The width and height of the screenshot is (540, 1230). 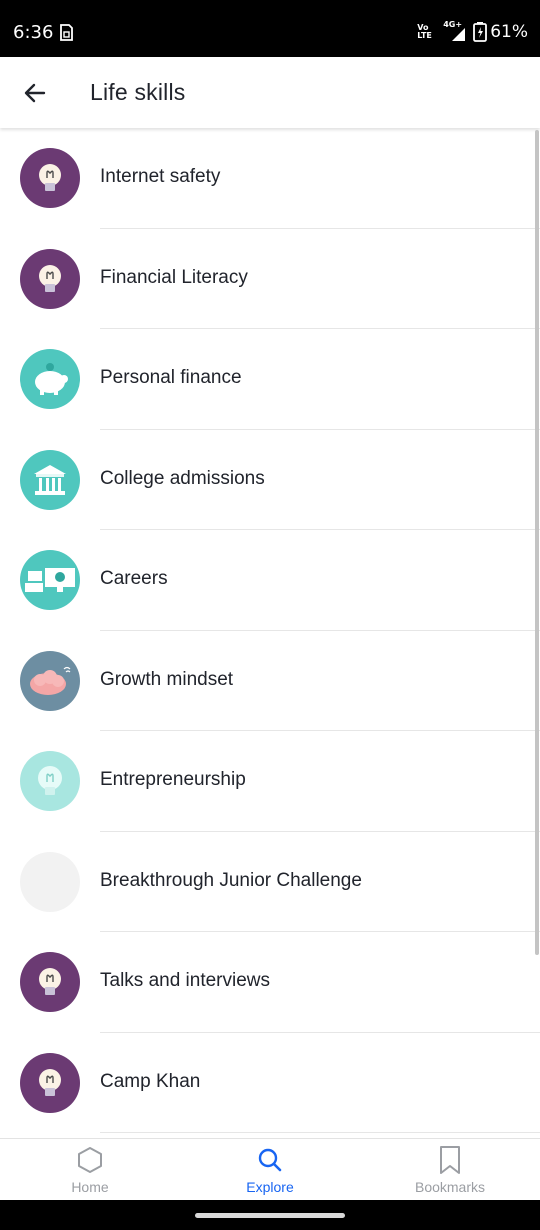 What do you see at coordinates (160, 176) in the screenshot?
I see `list-item-label: Internet safety` at bounding box center [160, 176].